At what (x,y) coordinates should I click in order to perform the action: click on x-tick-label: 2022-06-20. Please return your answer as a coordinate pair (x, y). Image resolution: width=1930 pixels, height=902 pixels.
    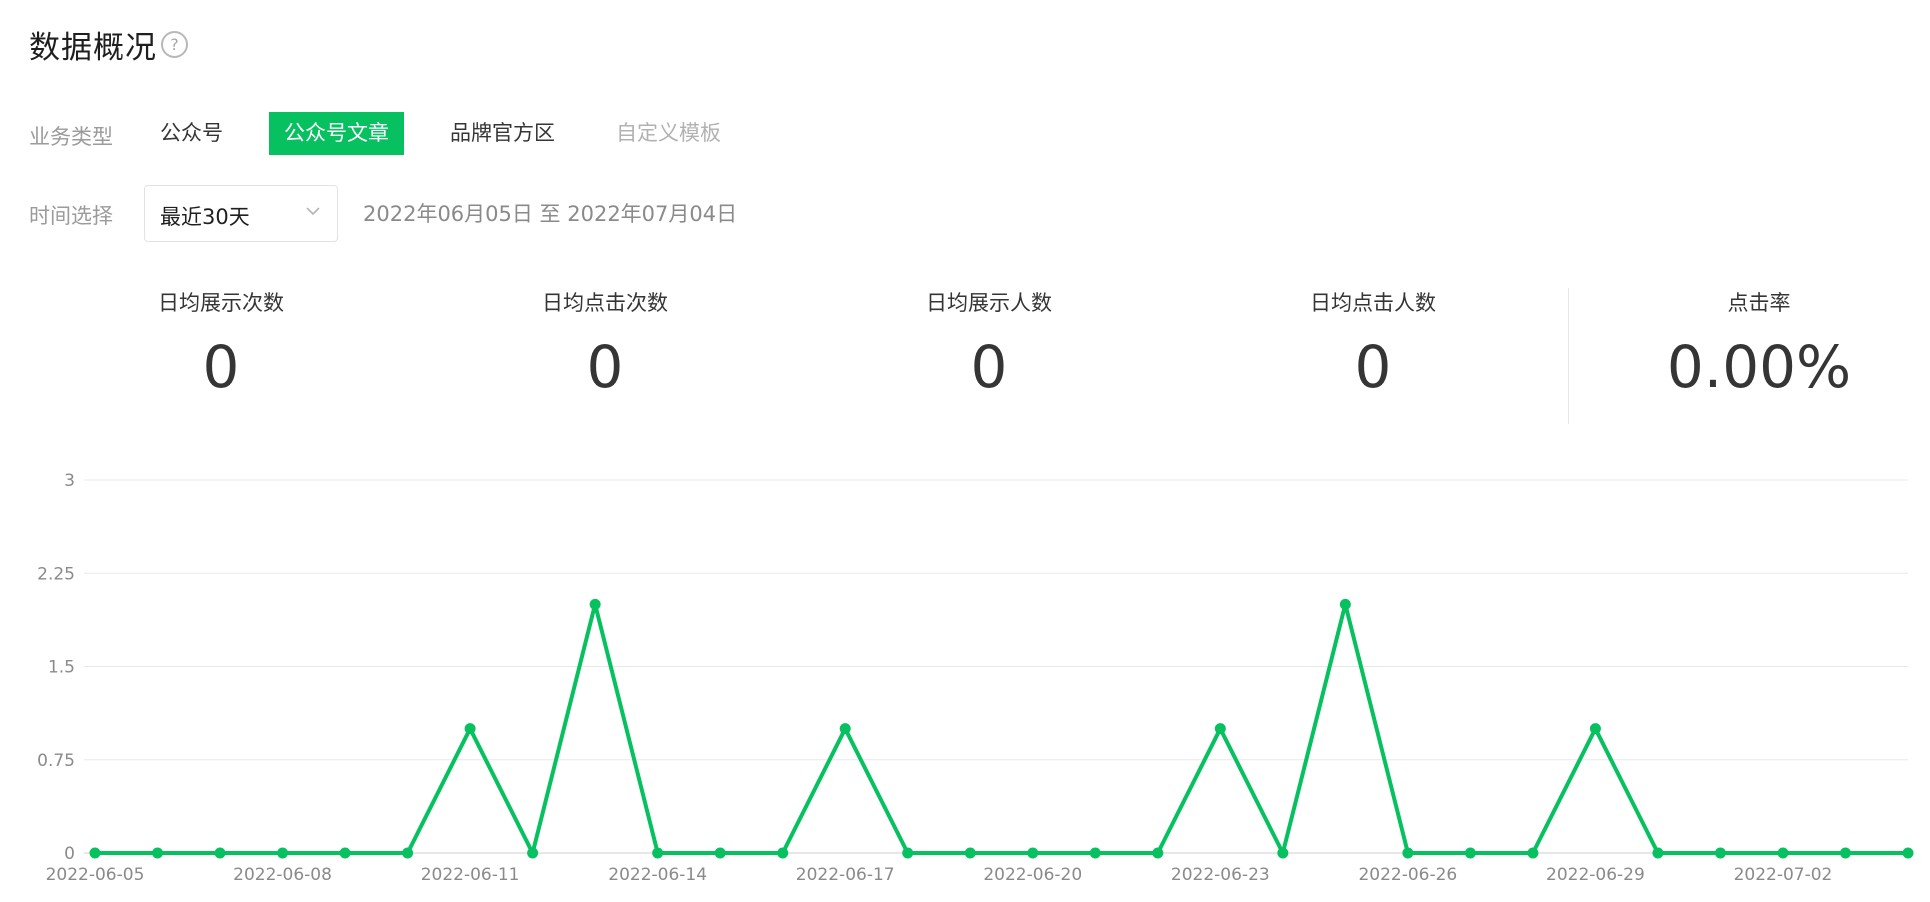
    Looking at the image, I should click on (1032, 875).